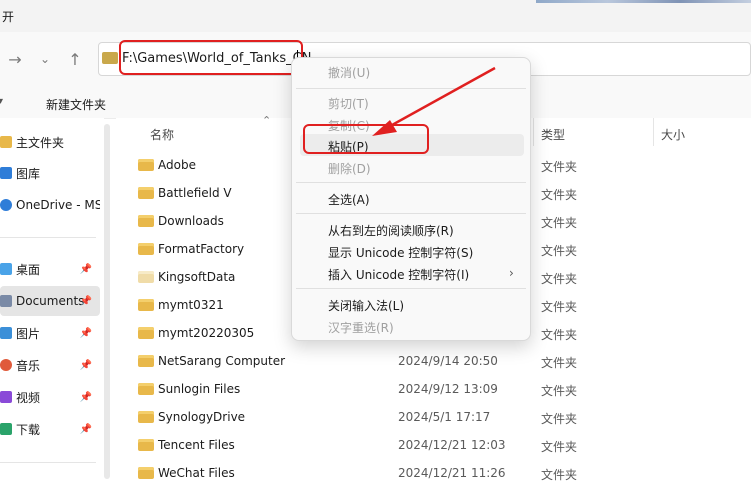  What do you see at coordinates (448, 389) in the screenshot?
I see `file-date: 2024/9/12 13:09` at bounding box center [448, 389].